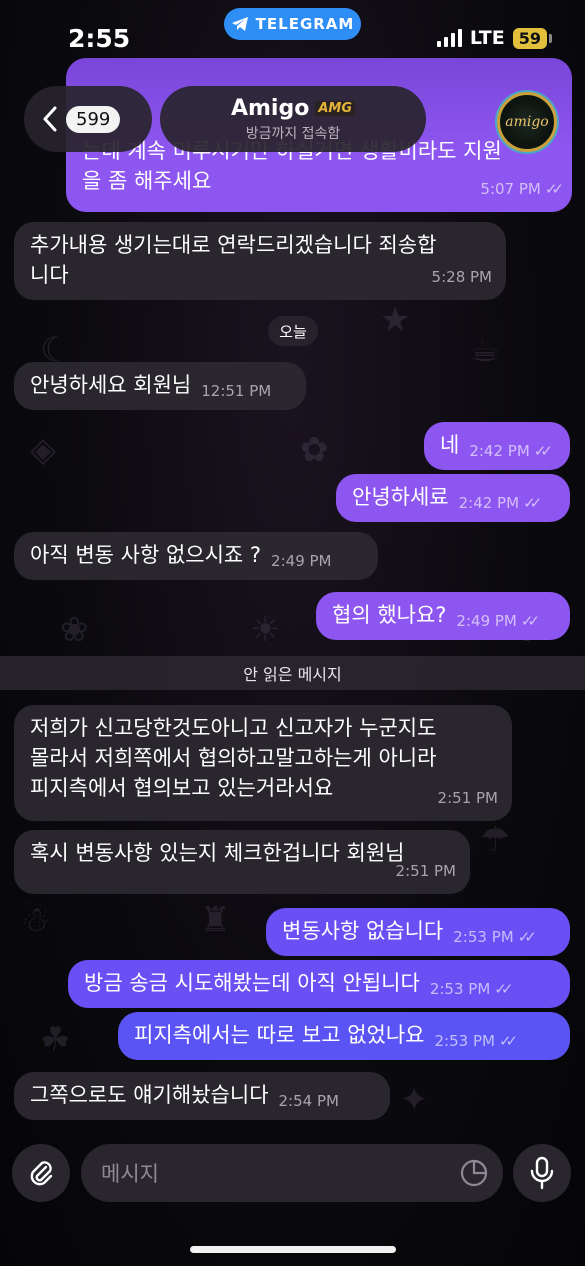  I want to click on paperclip-icon, so click(41, 1173).